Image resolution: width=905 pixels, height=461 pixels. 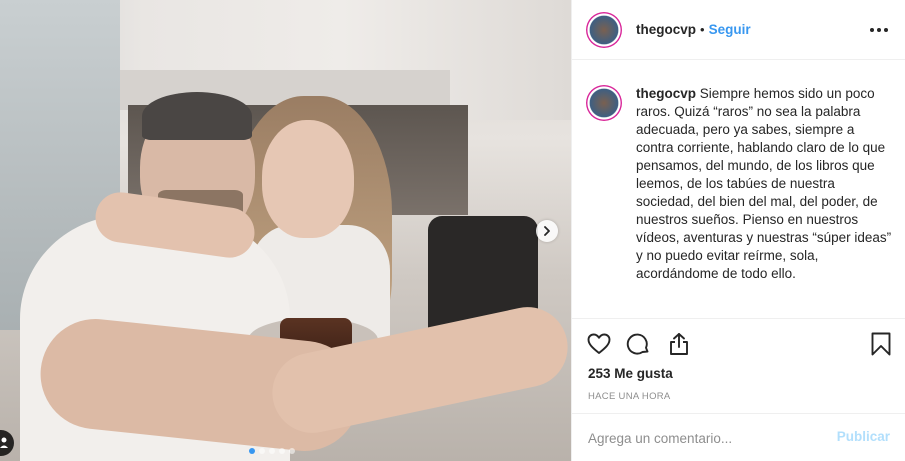 I want to click on comment-input, so click(x=703, y=438).